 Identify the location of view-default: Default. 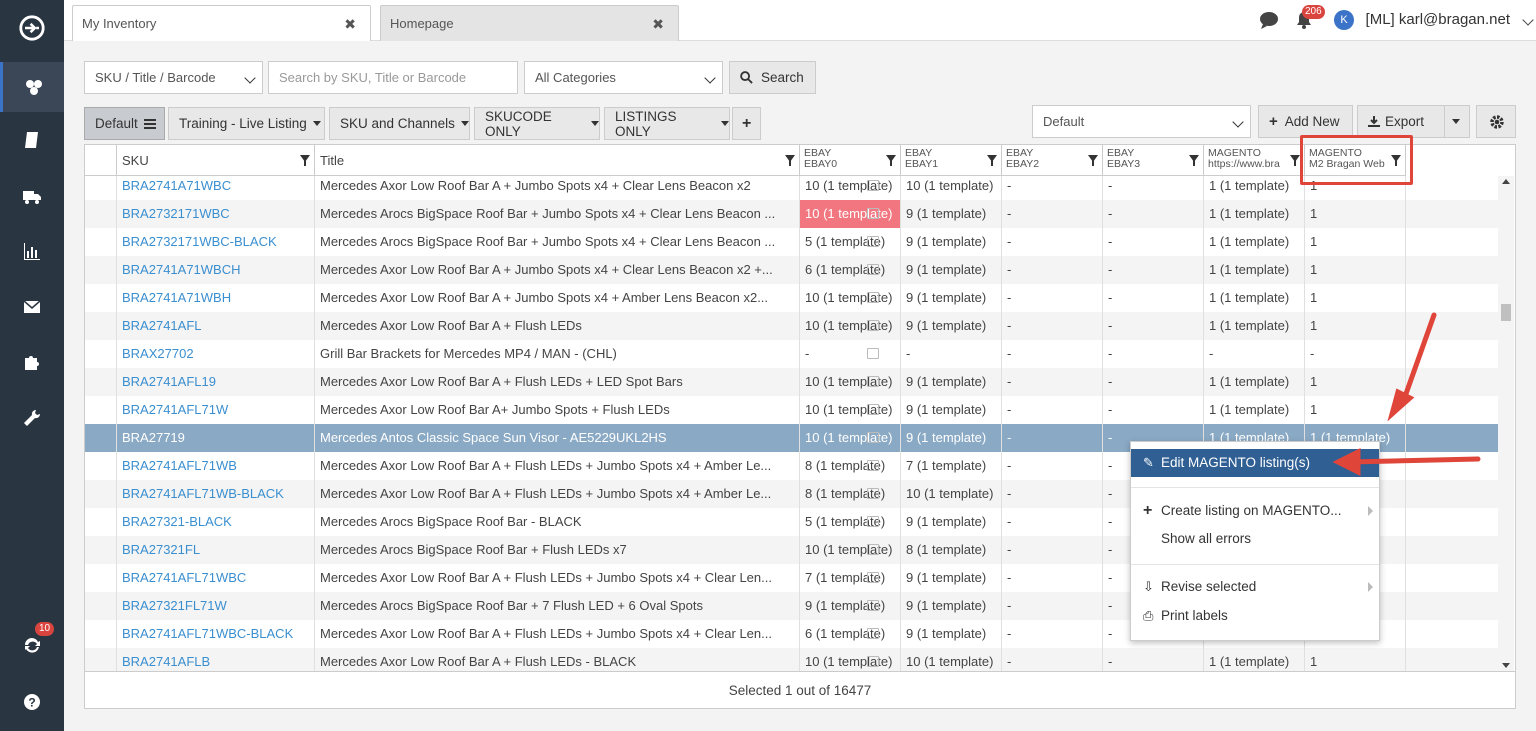
(124, 123).